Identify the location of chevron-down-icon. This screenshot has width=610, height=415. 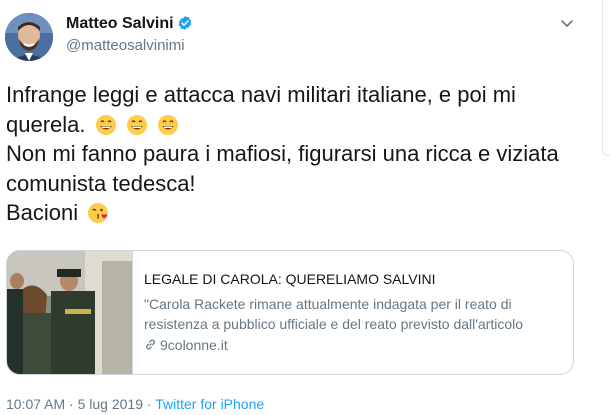
(567, 23).